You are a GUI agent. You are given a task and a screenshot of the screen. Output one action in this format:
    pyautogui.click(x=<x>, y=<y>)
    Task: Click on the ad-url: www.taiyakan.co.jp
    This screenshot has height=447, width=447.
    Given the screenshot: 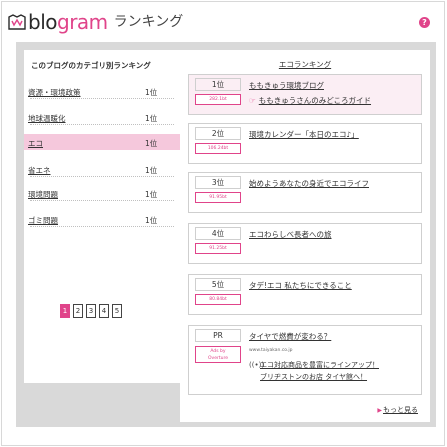 What is the action you would take?
    pyautogui.click(x=271, y=350)
    